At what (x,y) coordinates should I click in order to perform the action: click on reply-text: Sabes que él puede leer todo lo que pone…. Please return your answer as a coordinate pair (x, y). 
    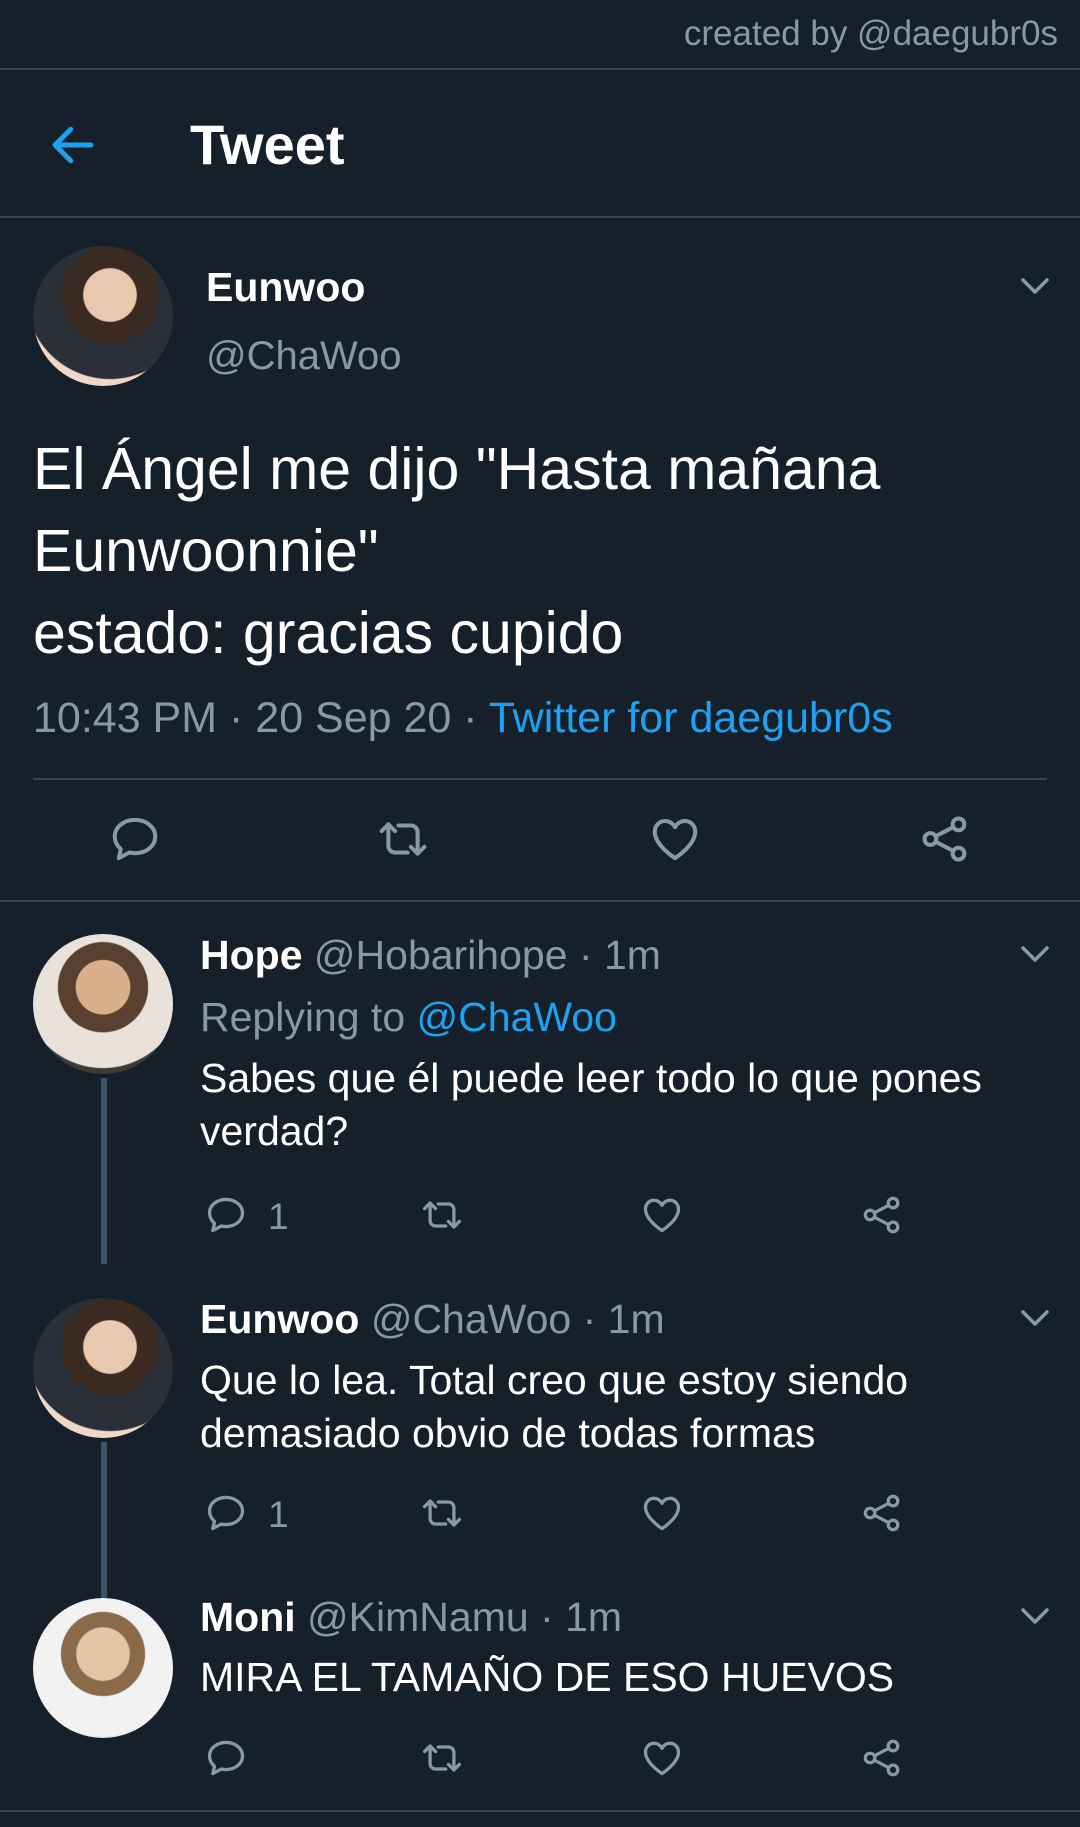
    Looking at the image, I should click on (591, 1104).